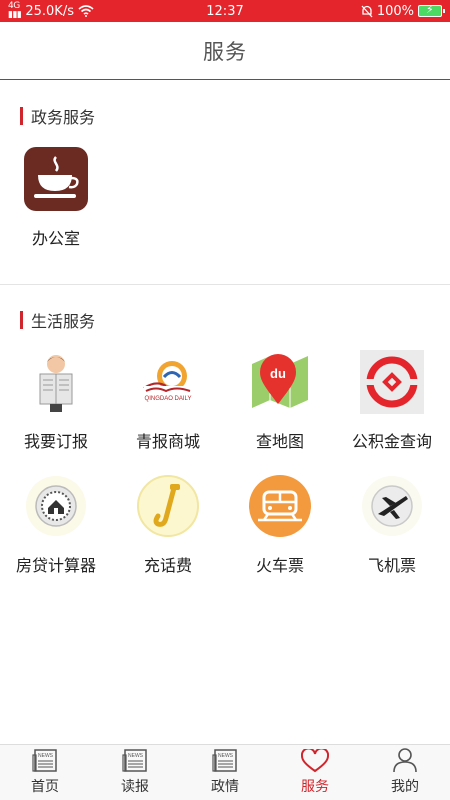 The height and width of the screenshot is (800, 450). Describe the element at coordinates (55, 565) in the screenshot. I see `service-label: 房贷计算器` at that location.